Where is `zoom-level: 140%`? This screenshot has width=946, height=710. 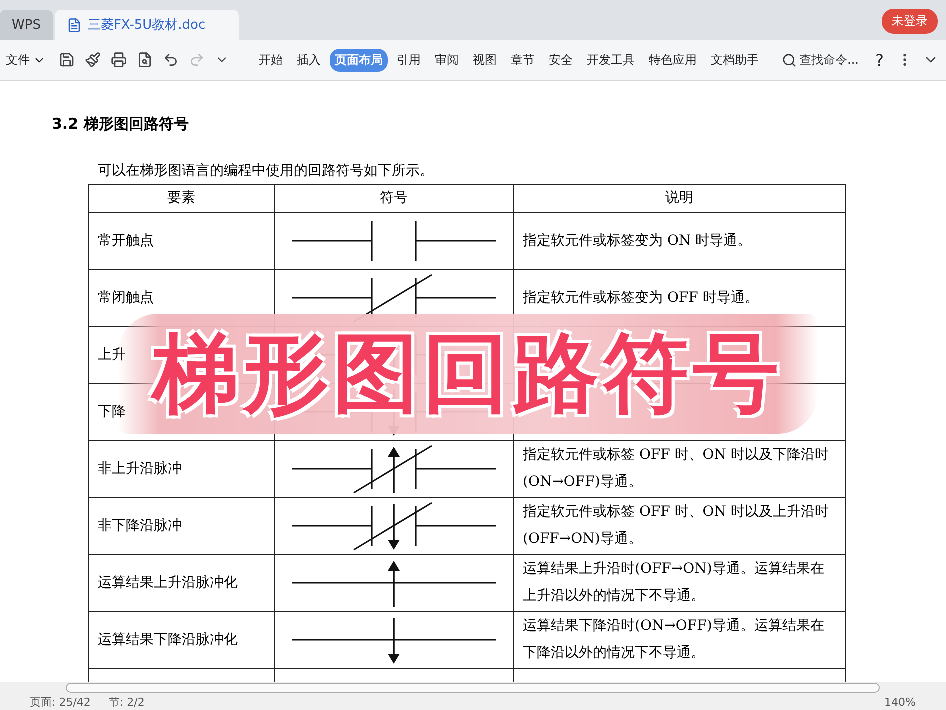
zoom-level: 140% is located at coordinates (900, 702).